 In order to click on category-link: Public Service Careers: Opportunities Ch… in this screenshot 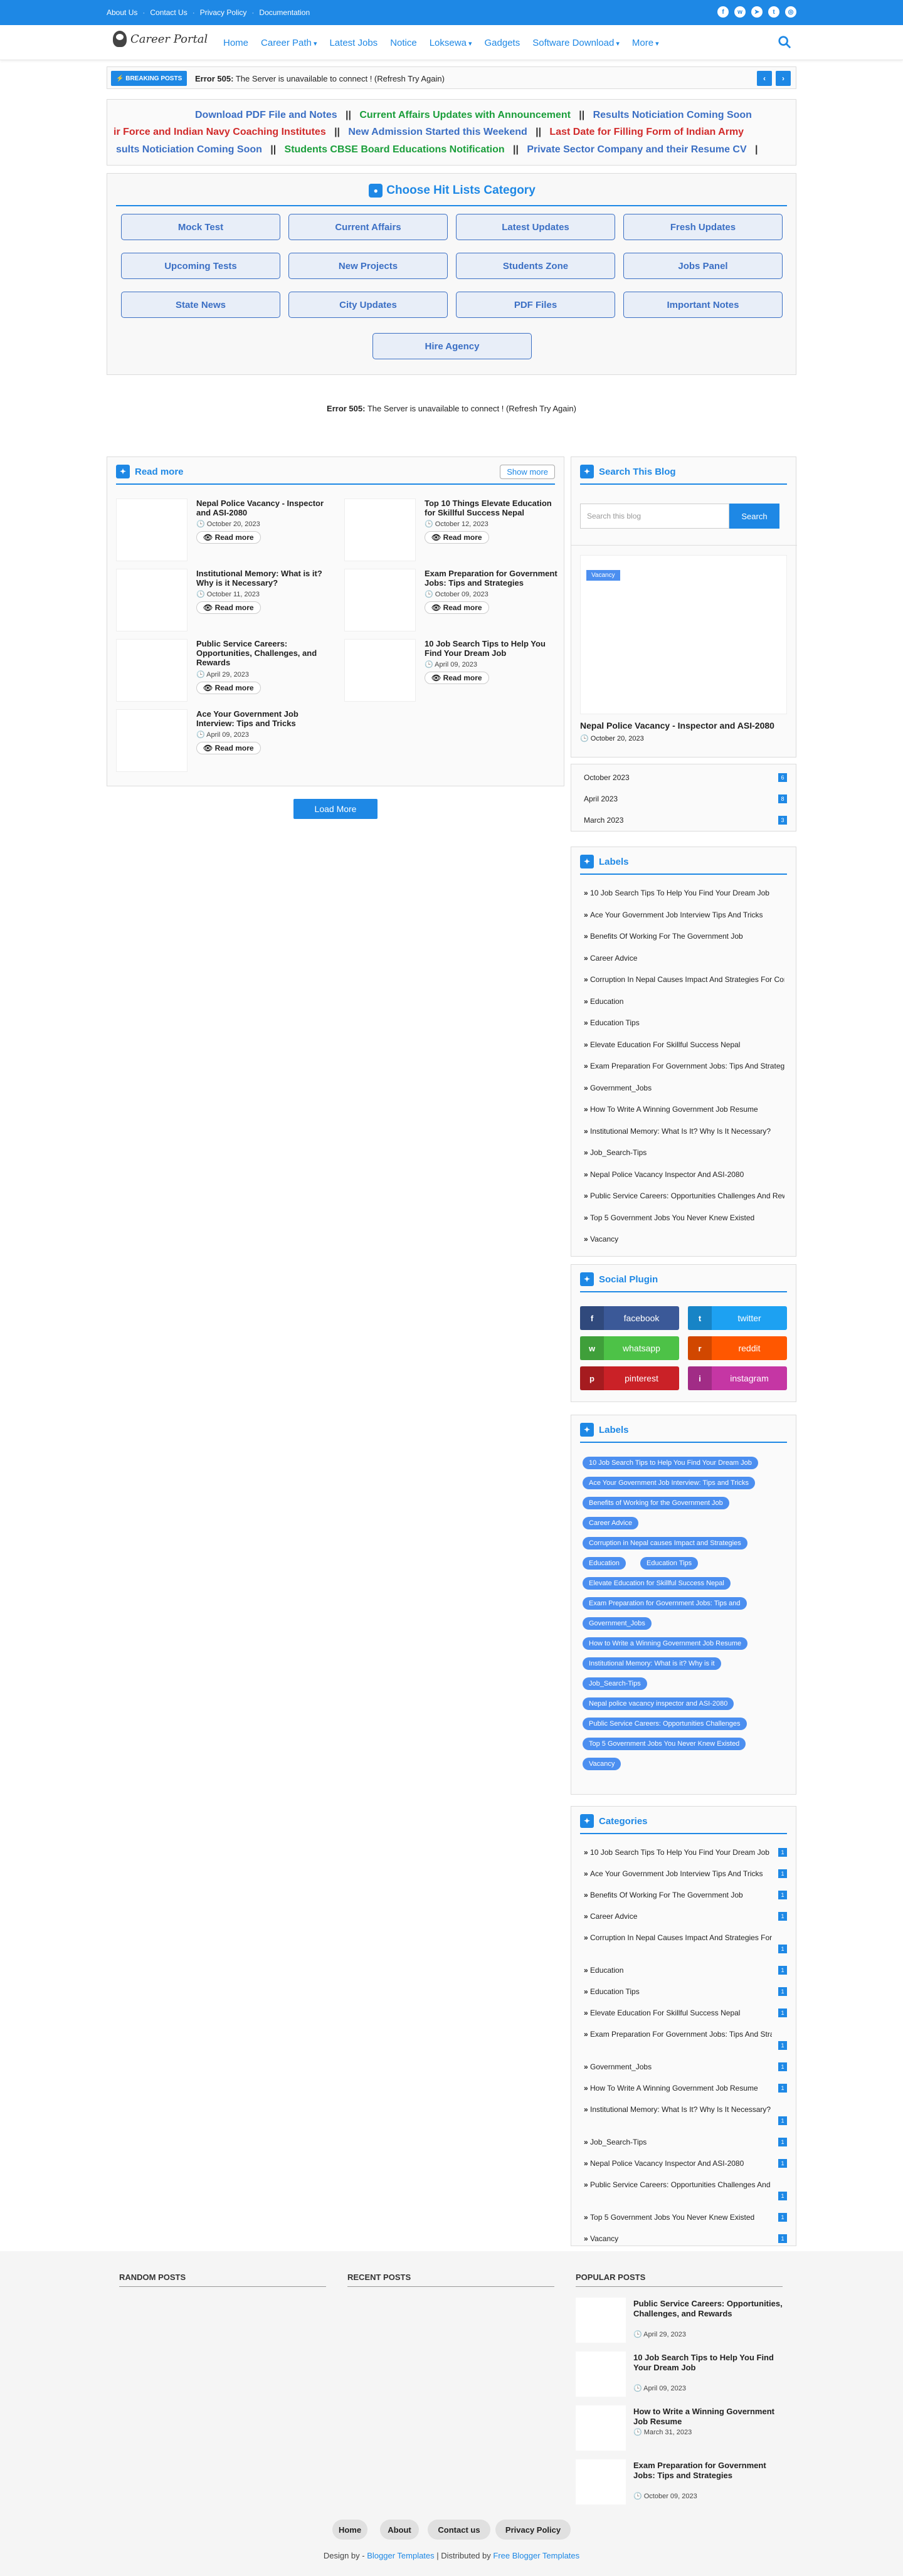, I will do `click(678, 2184)`.